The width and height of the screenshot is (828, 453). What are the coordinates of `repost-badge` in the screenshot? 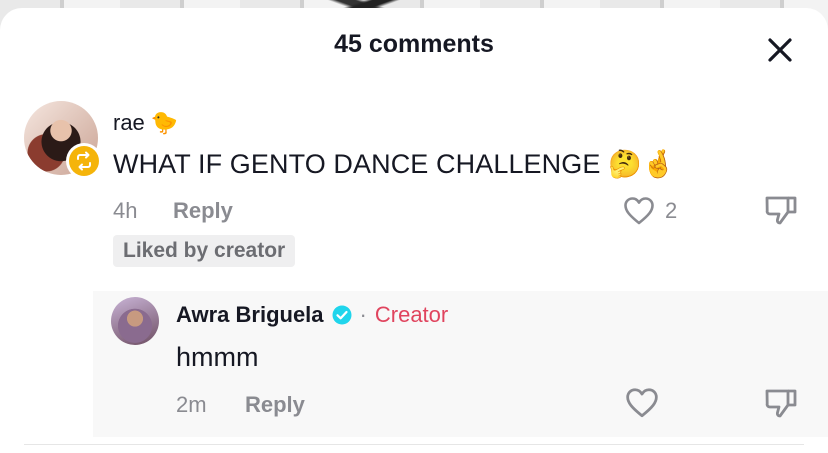 It's located at (84, 161).